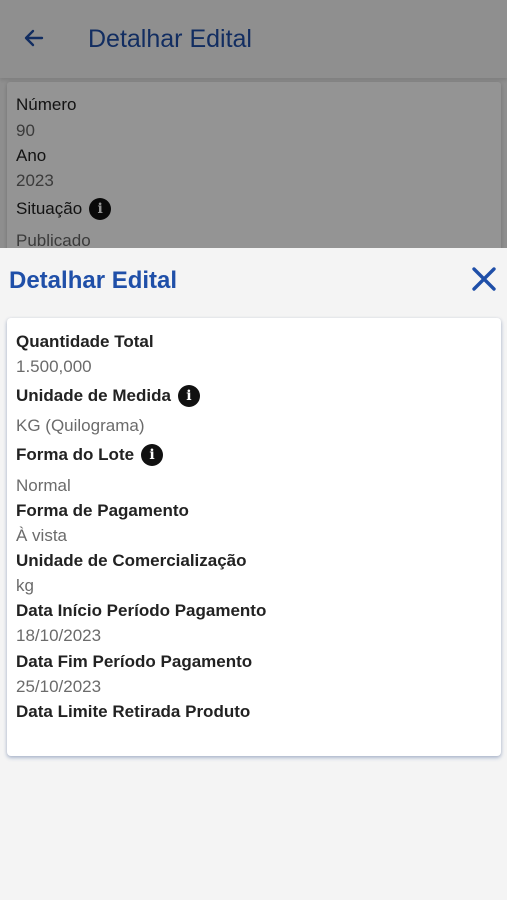 This screenshot has width=507, height=900. Describe the element at coordinates (59, 635) in the screenshot. I see `data-inicio-pagamento-value: 18/10/2023` at that location.